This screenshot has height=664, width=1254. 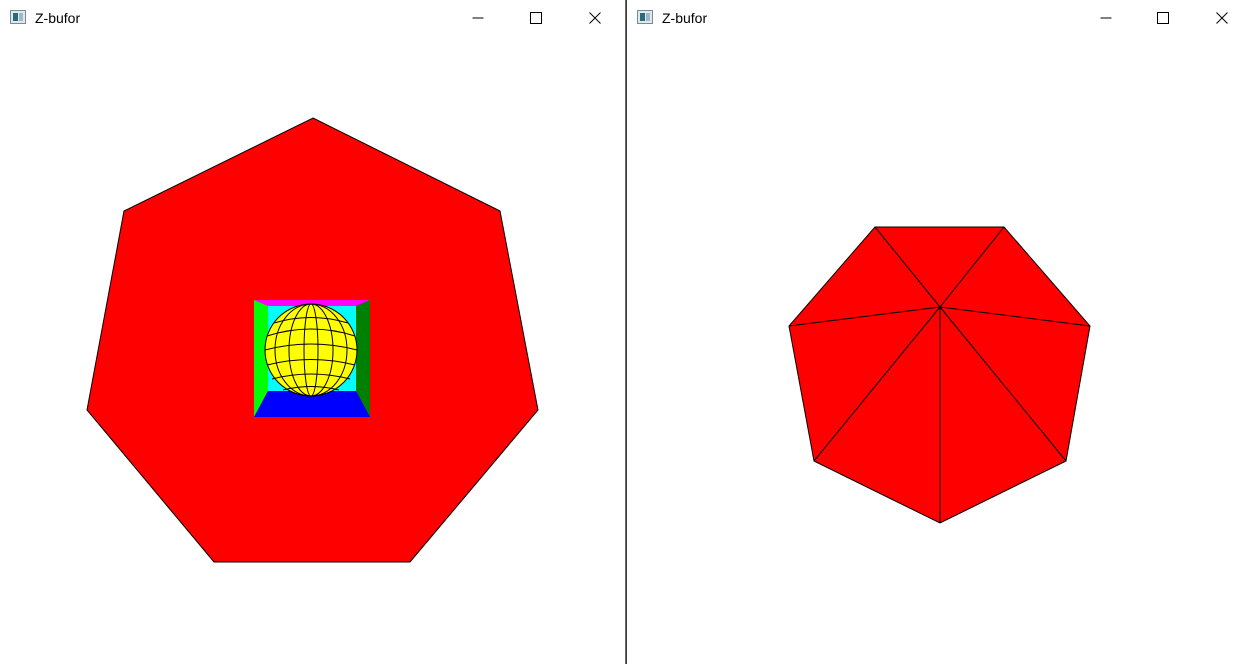 What do you see at coordinates (939, 375) in the screenshot?
I see `z-buffer-scene` at bounding box center [939, 375].